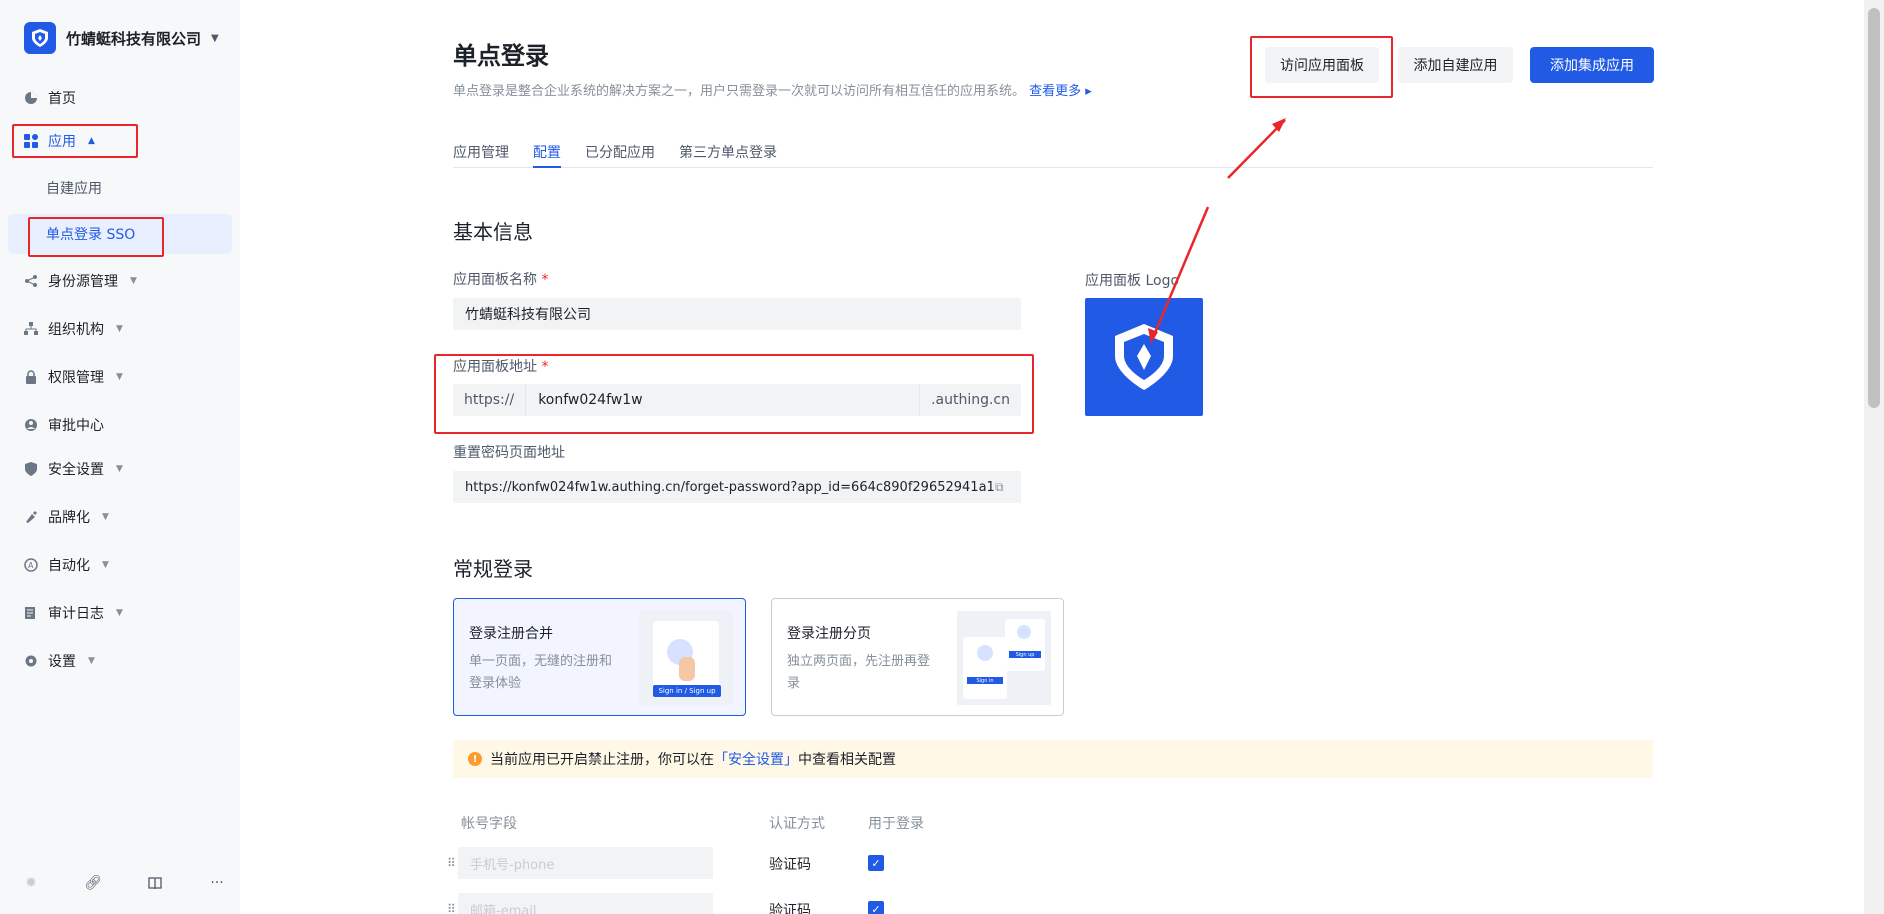 The height and width of the screenshot is (914, 1884). Describe the element at coordinates (722, 400) in the screenshot. I see `addr-subdomain-input: konfw024fw1w` at that location.